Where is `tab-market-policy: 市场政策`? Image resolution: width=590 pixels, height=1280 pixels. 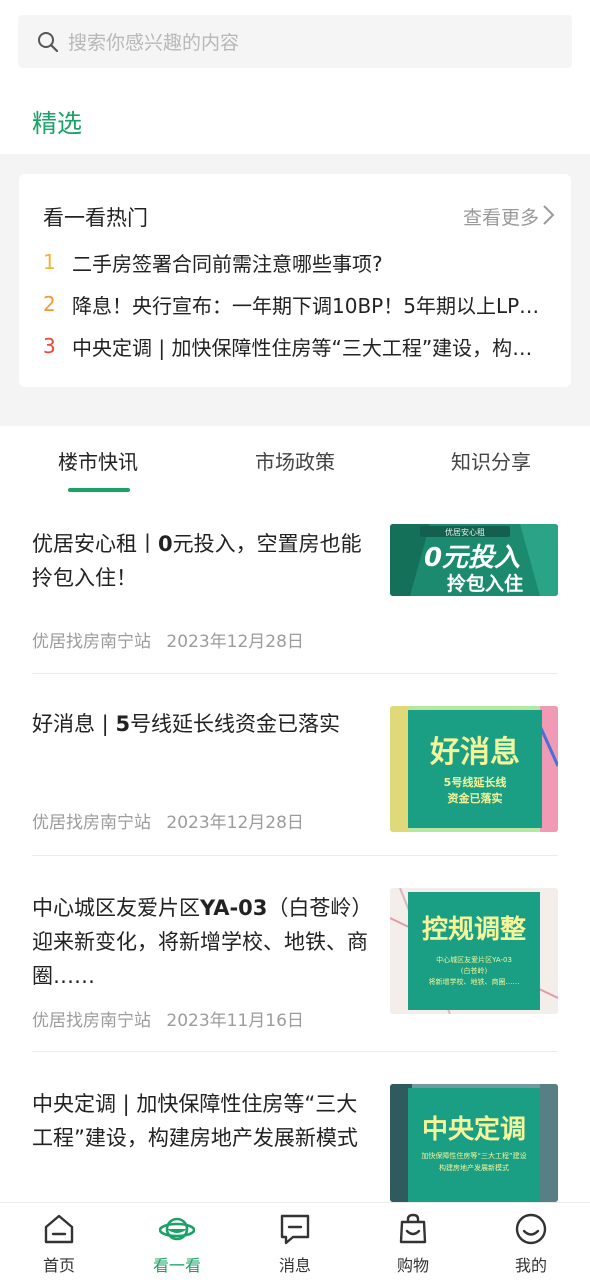 tab-market-policy: 市场政策 is located at coordinates (295, 460).